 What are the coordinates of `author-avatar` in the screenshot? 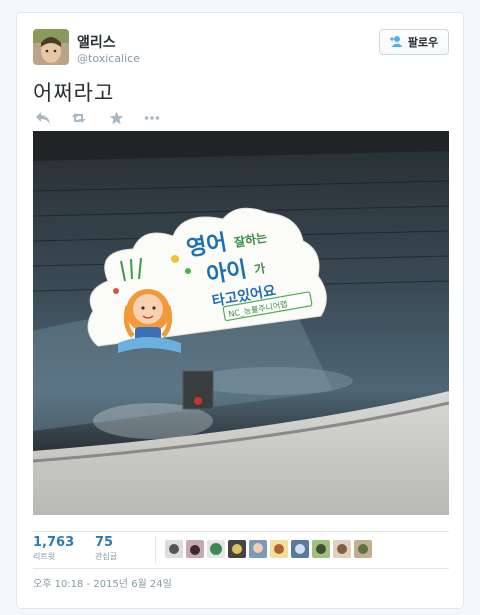 It's located at (51, 47).